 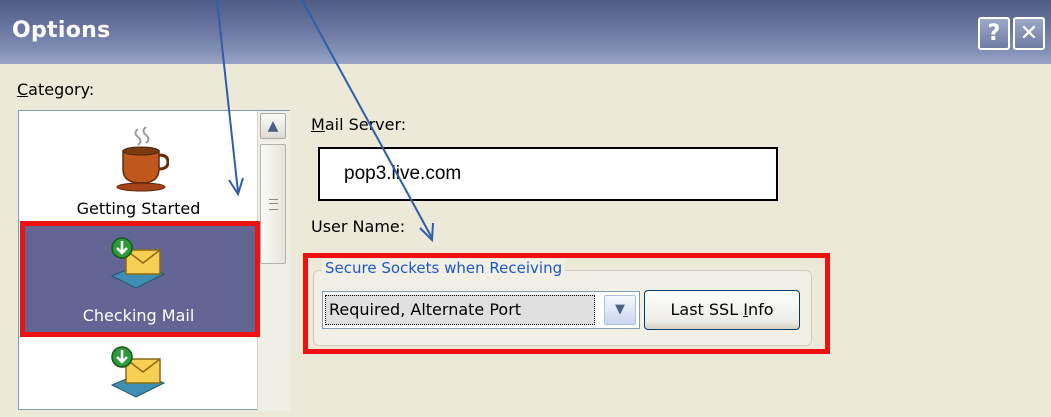 I want to click on annotation-arrow-secure-sockets, so click(x=367, y=119).